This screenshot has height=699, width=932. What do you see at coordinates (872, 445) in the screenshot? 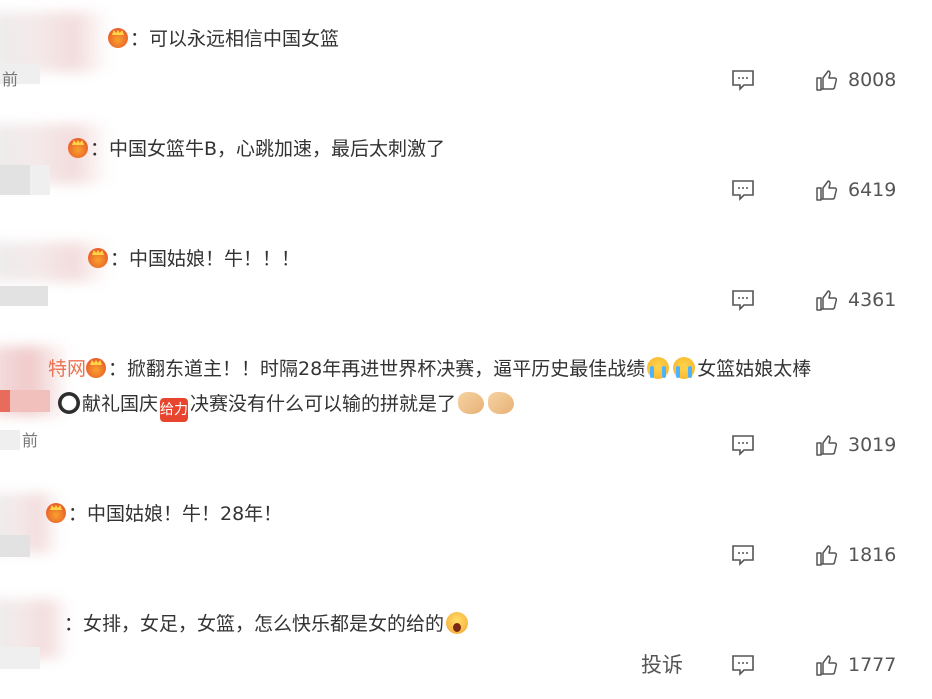
I see `like-count: 3019` at bounding box center [872, 445].